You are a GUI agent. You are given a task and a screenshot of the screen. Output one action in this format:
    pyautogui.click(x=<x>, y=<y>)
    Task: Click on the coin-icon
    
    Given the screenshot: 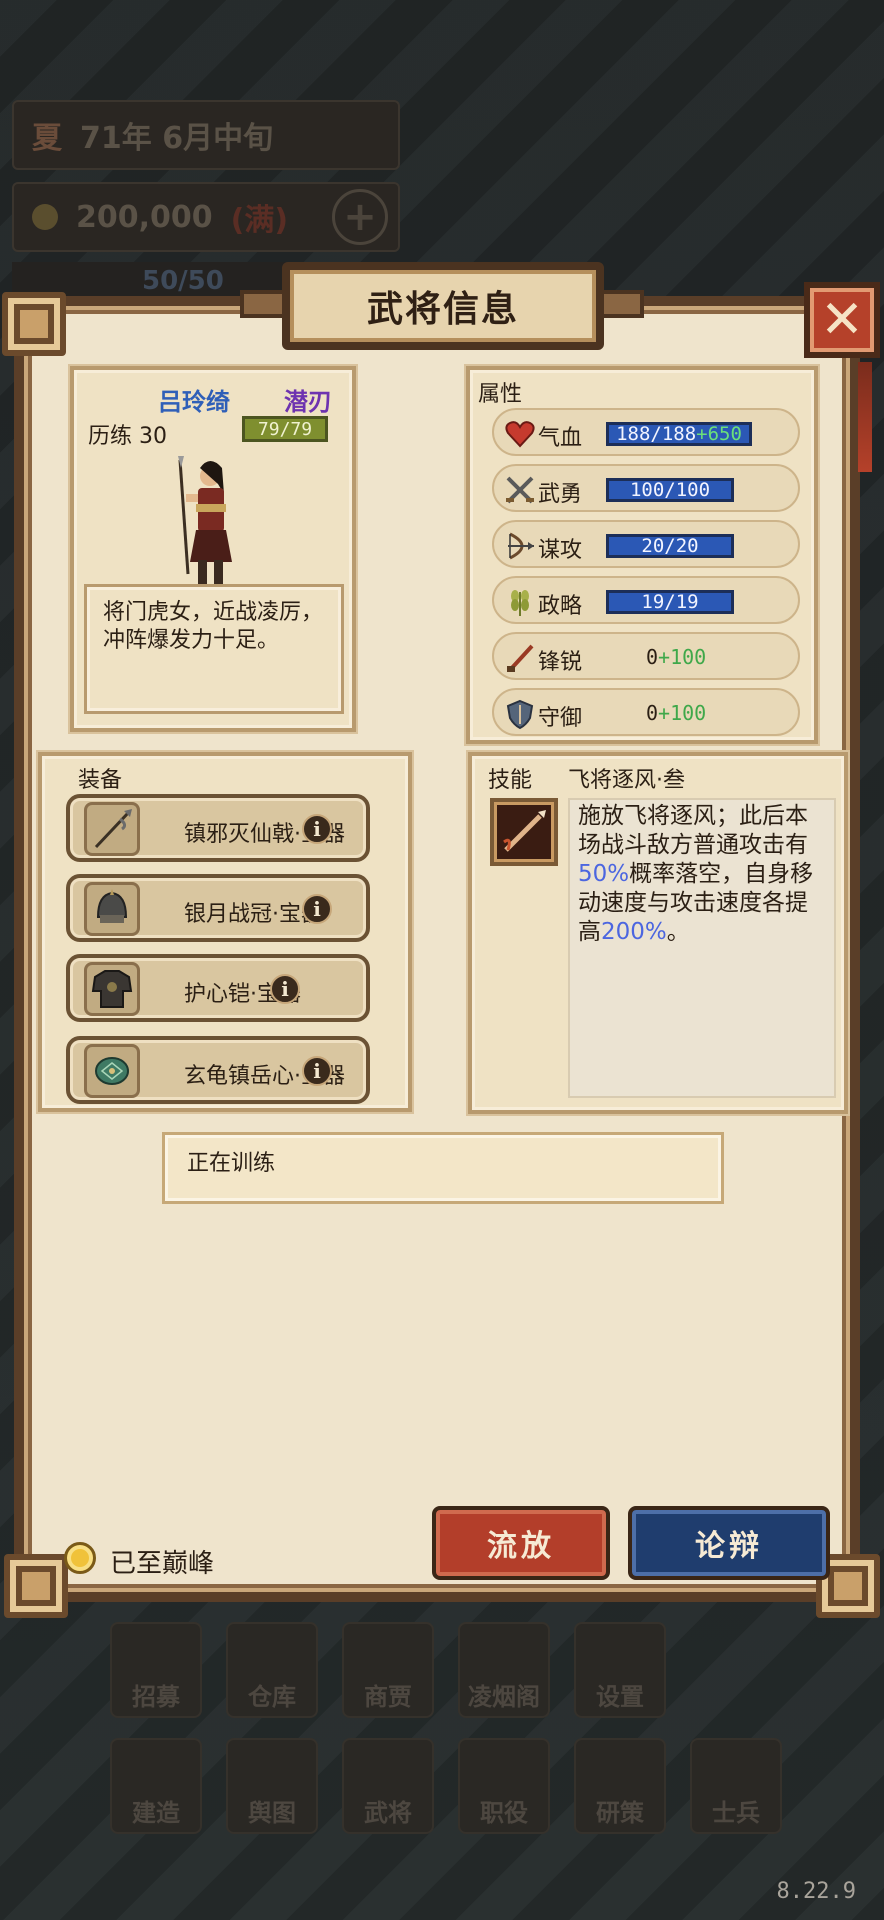 What is the action you would take?
    pyautogui.click(x=80, y=1558)
    